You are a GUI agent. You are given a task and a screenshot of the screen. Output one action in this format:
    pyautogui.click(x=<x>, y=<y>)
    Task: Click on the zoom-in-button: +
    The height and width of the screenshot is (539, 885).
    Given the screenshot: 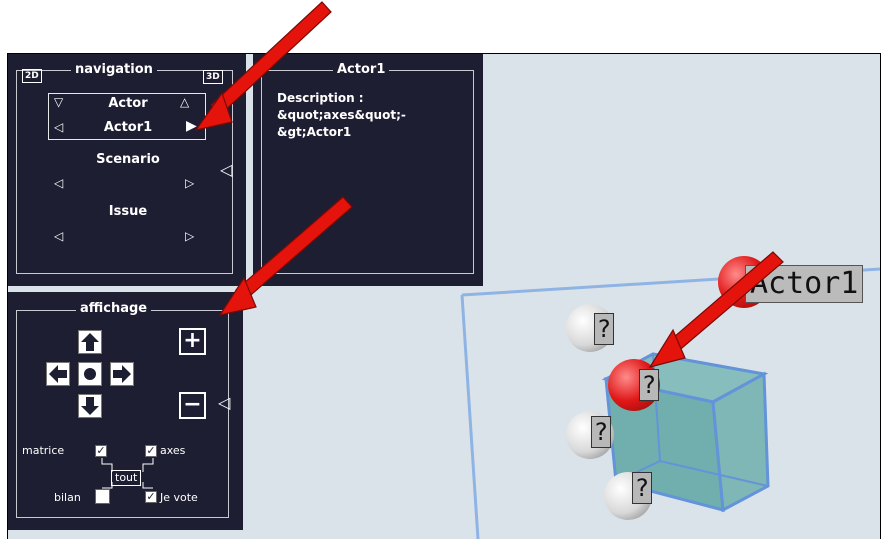 What is the action you would take?
    pyautogui.click(x=192, y=341)
    